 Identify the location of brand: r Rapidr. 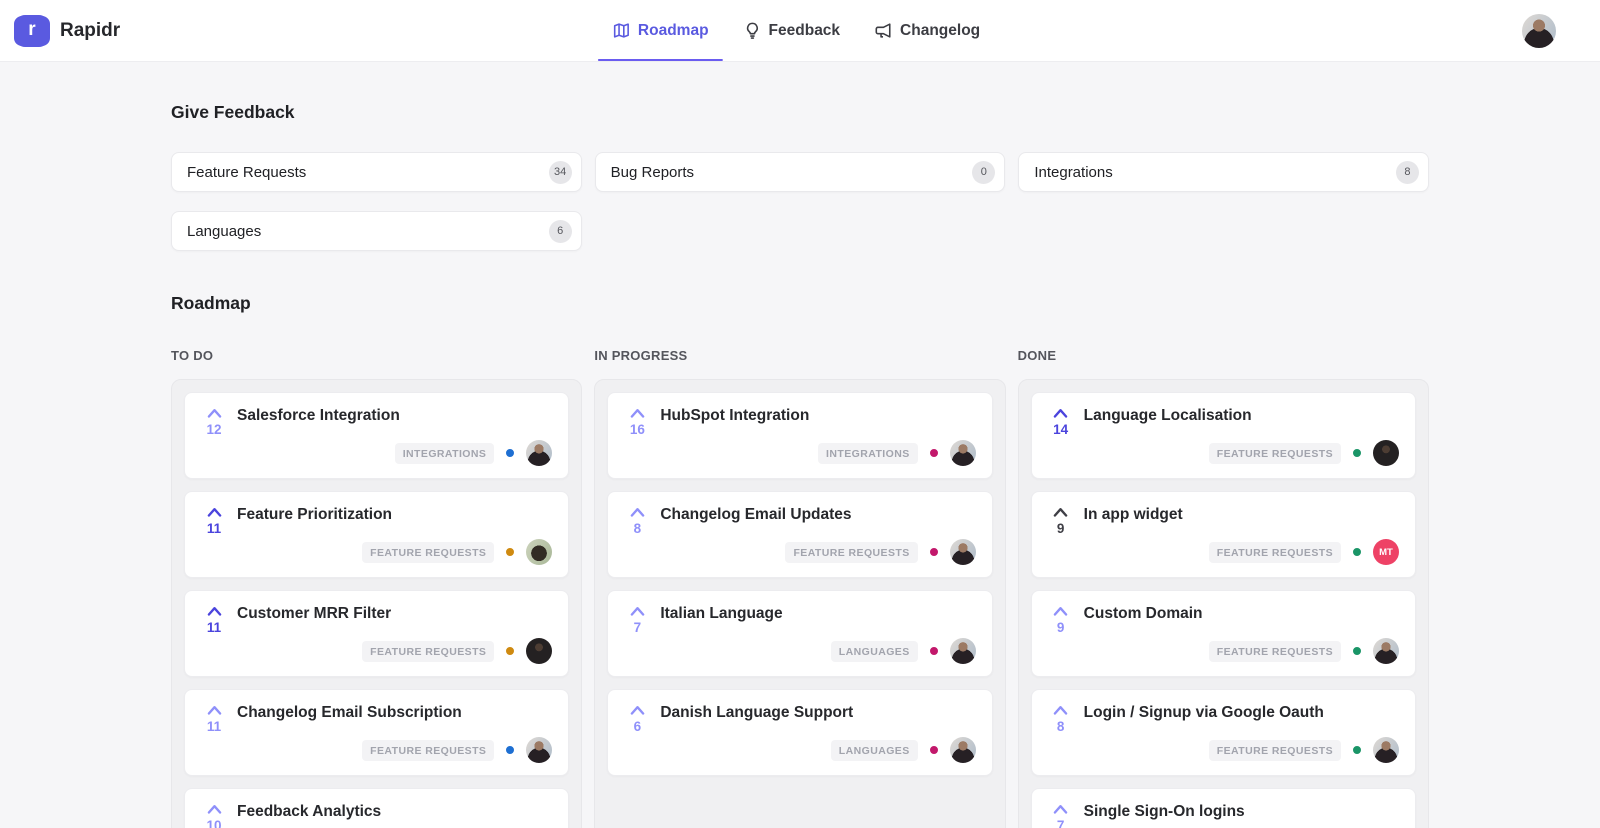
(68, 30).